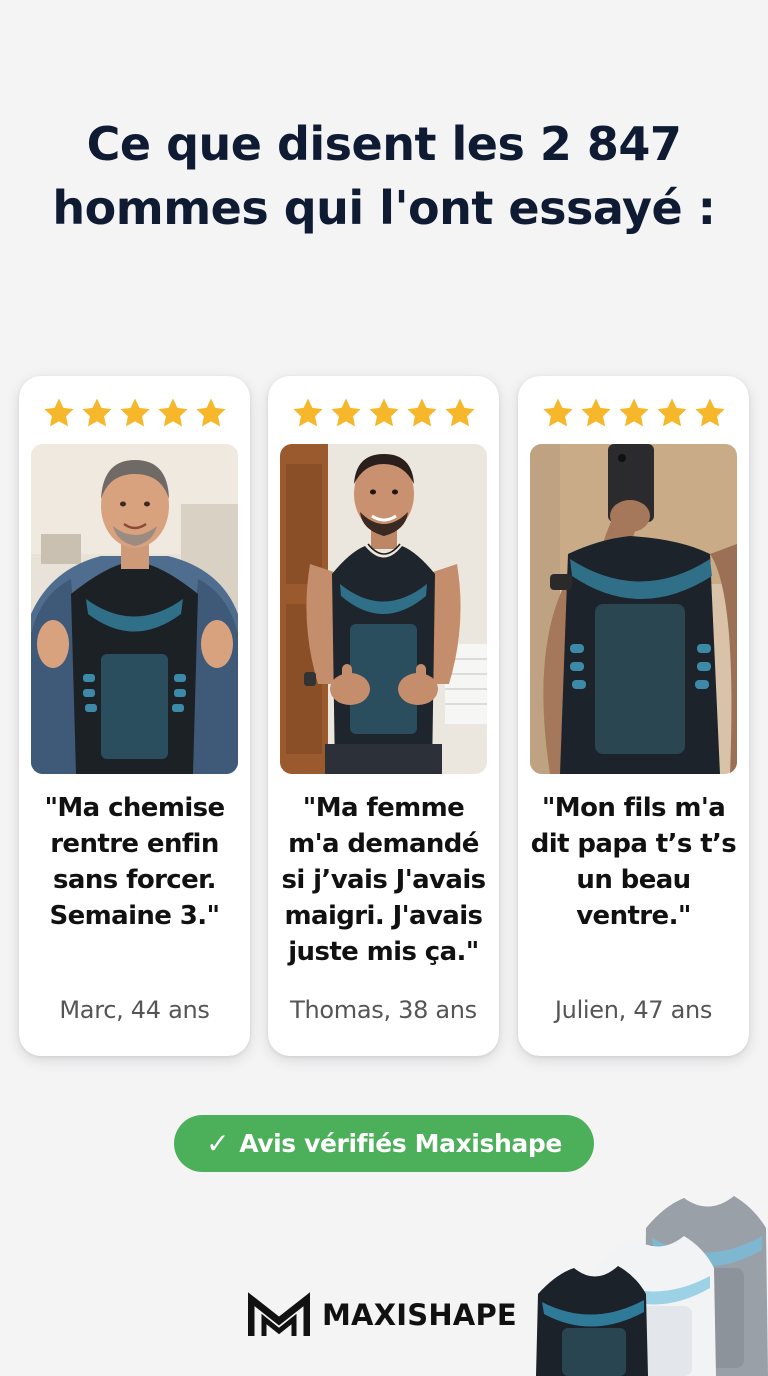 The height and width of the screenshot is (1376, 768). I want to click on verified-reviews-label: Avis vérifiés Maxishape, so click(400, 1143).